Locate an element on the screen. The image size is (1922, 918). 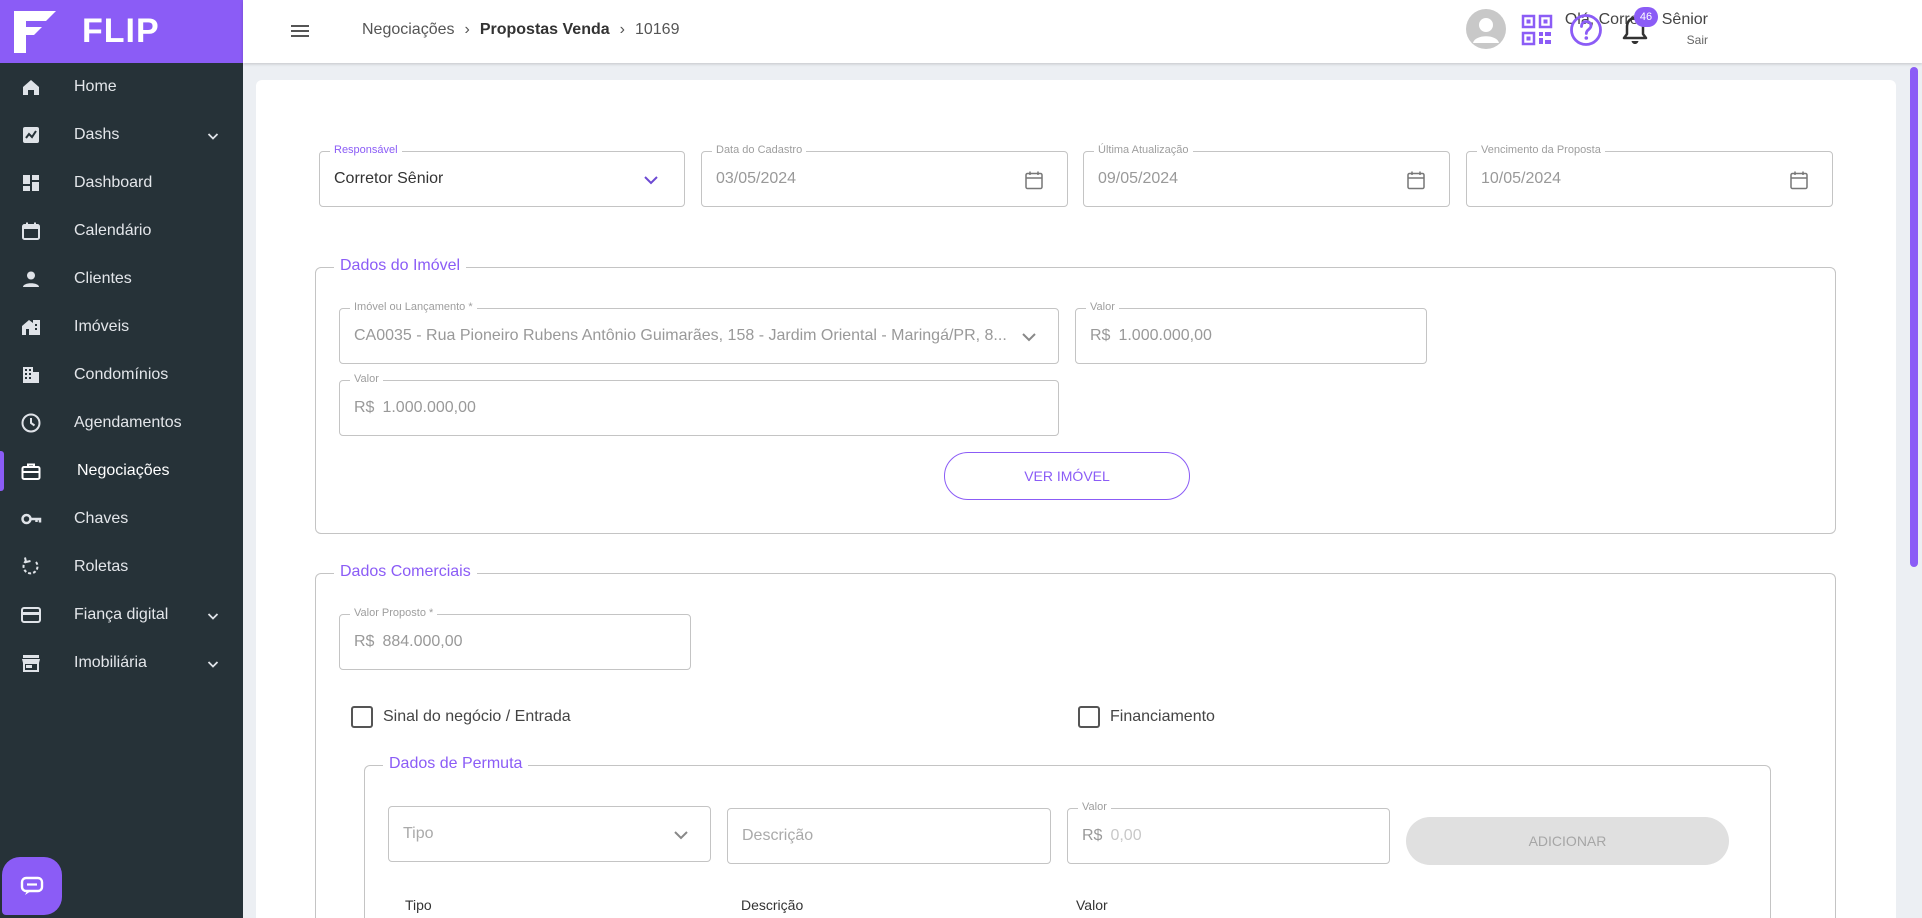
sidebar-item-clientes: Clientes is located at coordinates (121, 279).